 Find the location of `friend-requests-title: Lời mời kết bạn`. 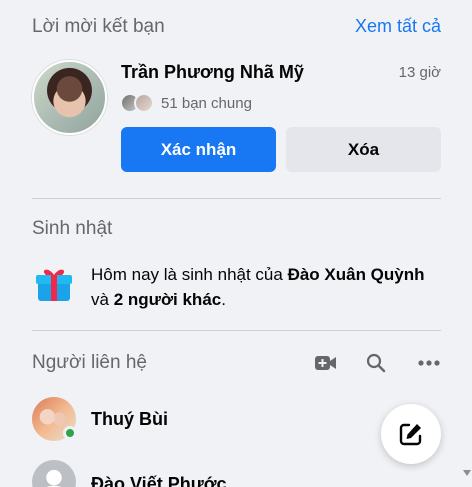

friend-requests-title: Lời mời kết bạn is located at coordinates (98, 26).